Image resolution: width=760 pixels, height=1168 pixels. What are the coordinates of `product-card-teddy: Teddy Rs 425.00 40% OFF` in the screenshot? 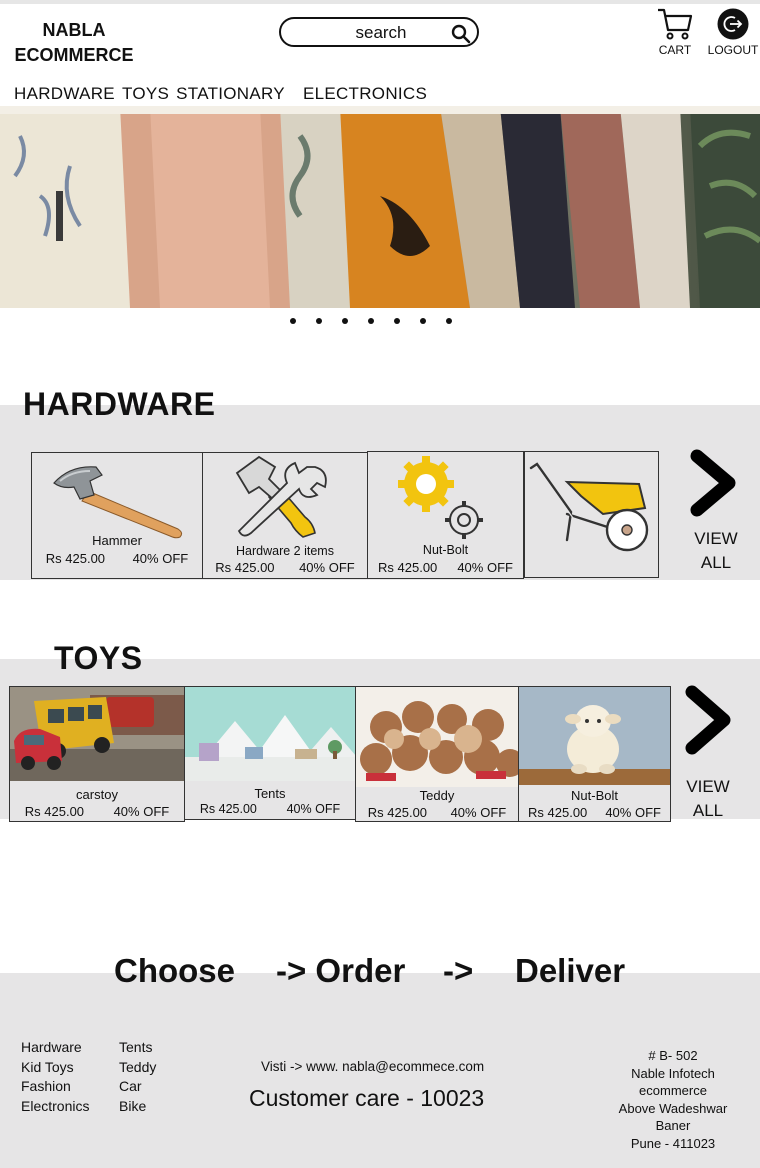 It's located at (437, 754).